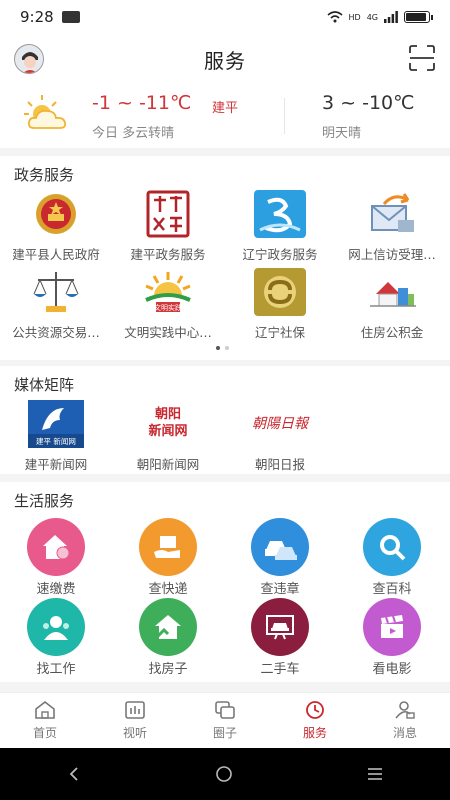 The height and width of the screenshot is (800, 450). Describe the element at coordinates (45, 112) in the screenshot. I see `cloudy-sun-icon` at that location.